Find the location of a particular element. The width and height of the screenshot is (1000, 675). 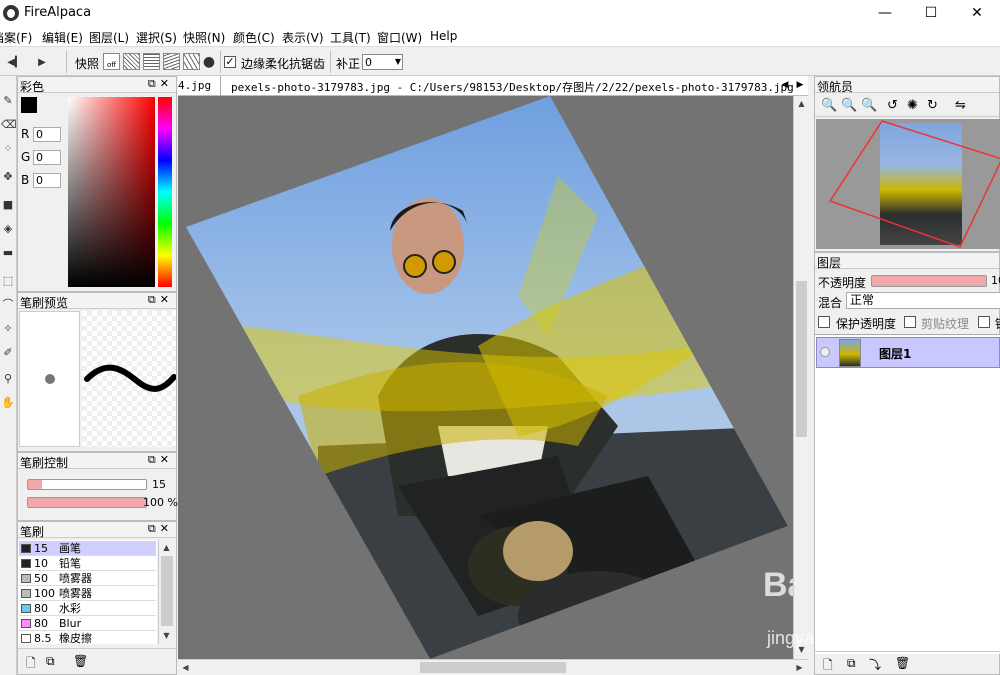

brush-item: 80 水彩 is located at coordinates (87, 608).